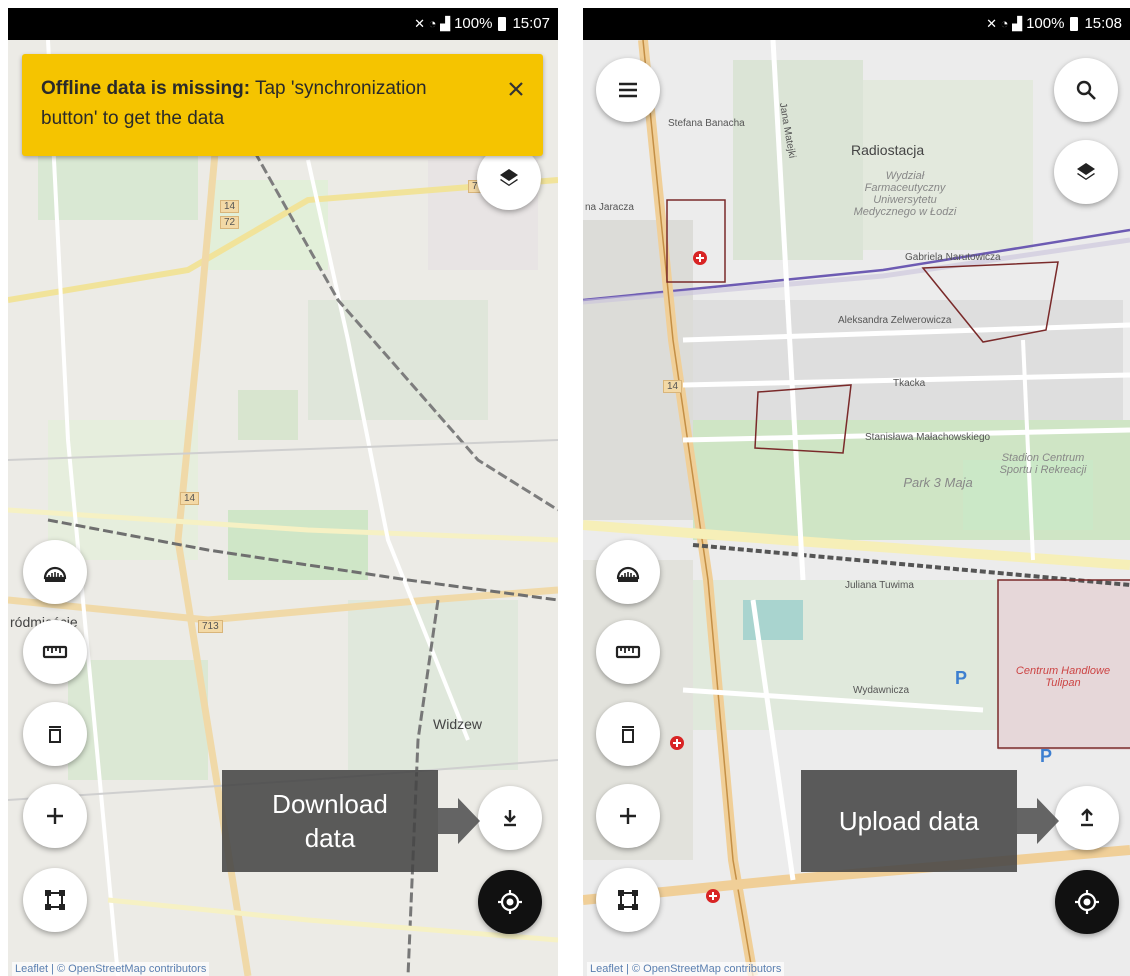 This screenshot has height=976, width=1130. I want to click on street-label: Stefana Banacha, so click(706, 123).